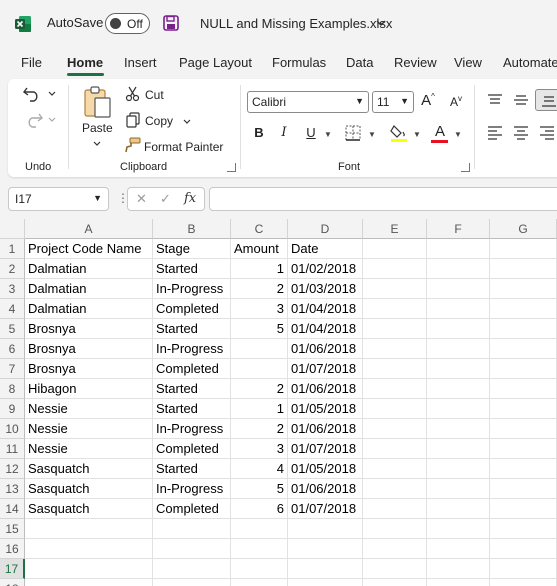  Describe the element at coordinates (192, 549) in the screenshot. I see `cell-b16` at that location.